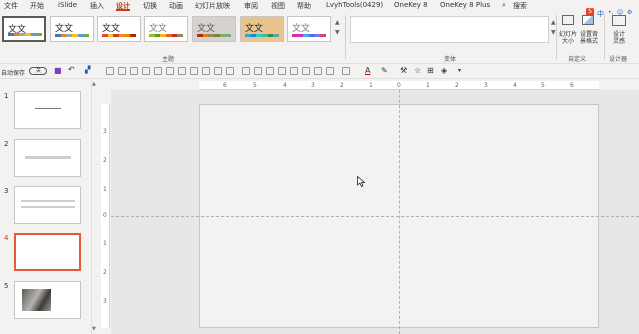 The image size is (639, 334). What do you see at coordinates (430, 70) in the screenshot?
I see `paint-icon: ⊞` at bounding box center [430, 70].